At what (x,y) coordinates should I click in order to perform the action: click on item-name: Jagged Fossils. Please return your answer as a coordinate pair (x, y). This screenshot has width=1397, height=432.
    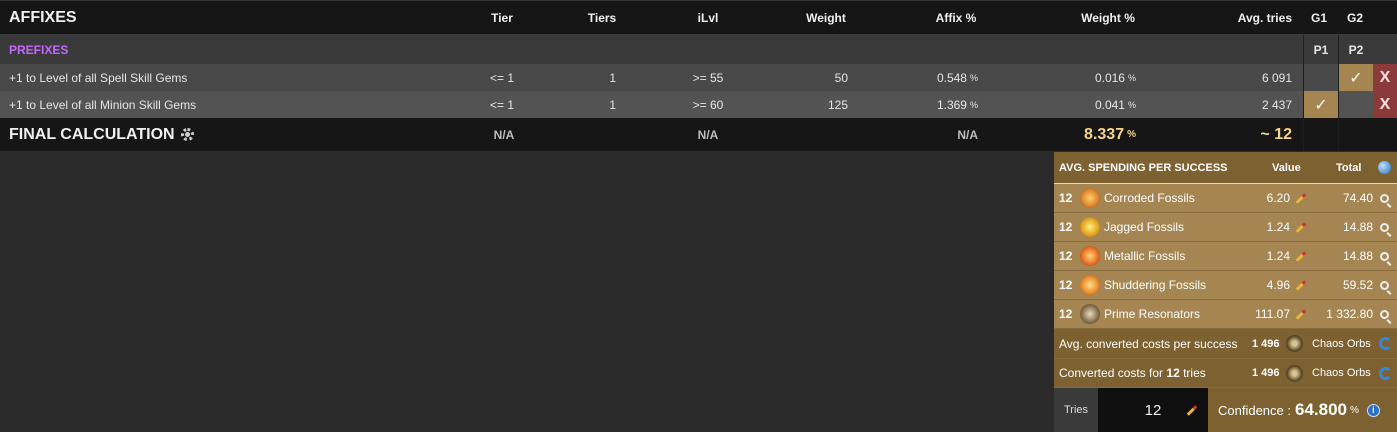
    Looking at the image, I should click on (1144, 227).